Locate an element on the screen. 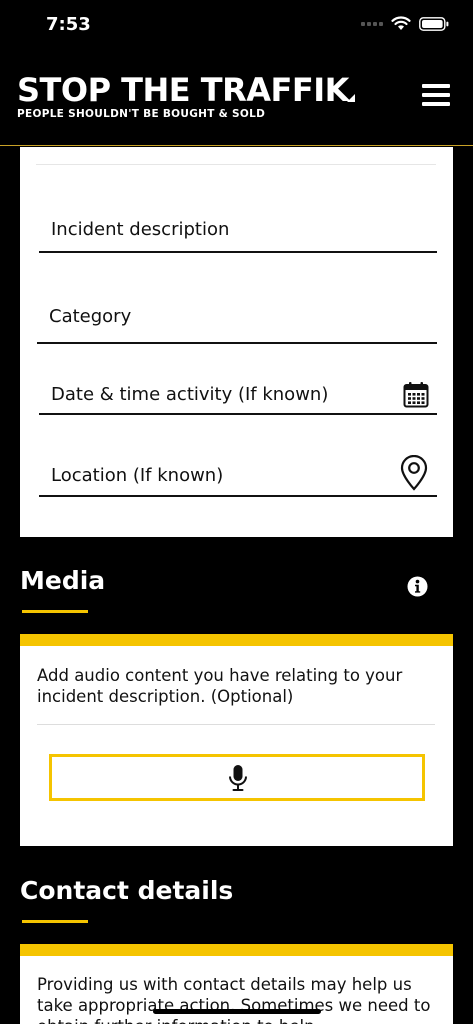 The height and width of the screenshot is (1024, 473). date-time-label: Date & time activity (If known) is located at coordinates (190, 394).